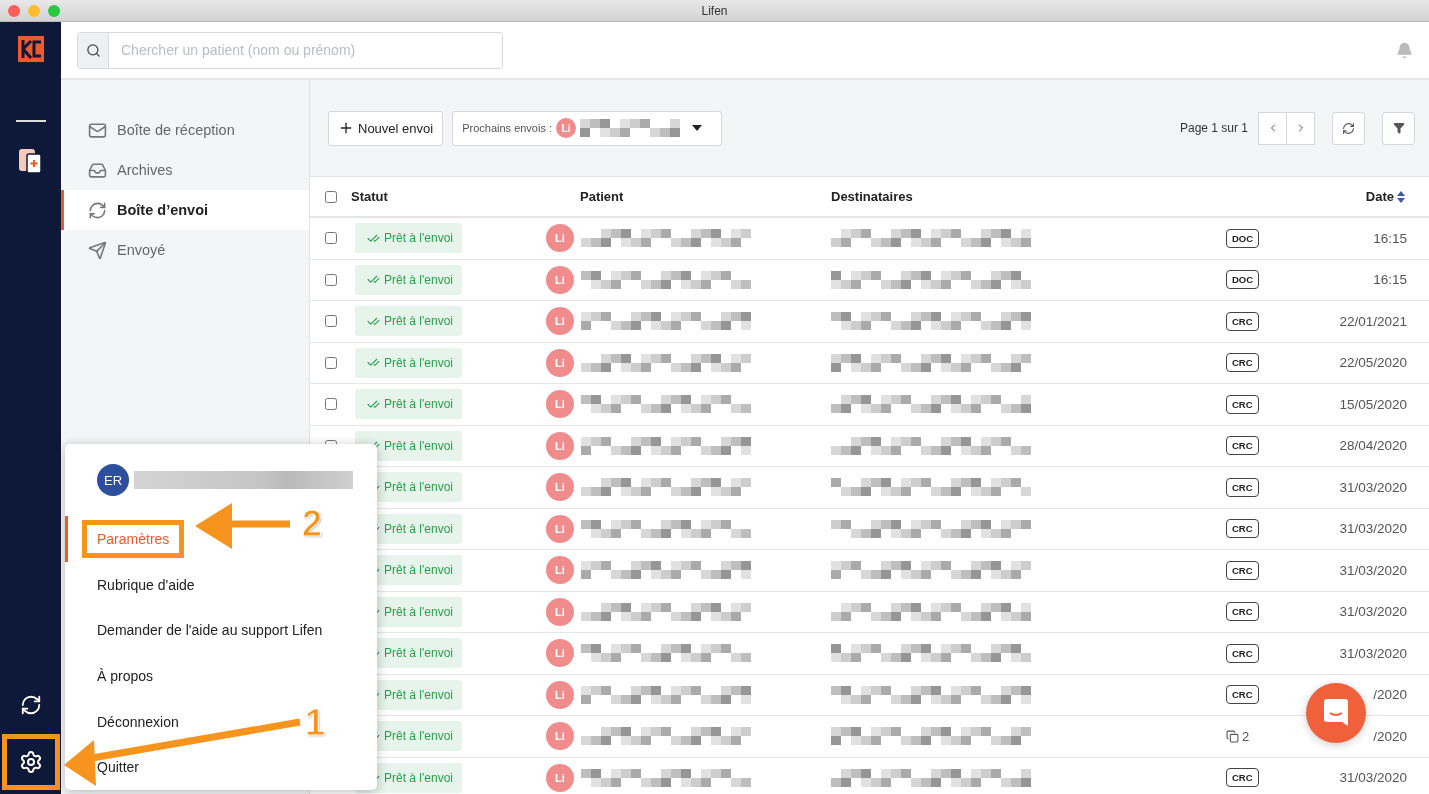 This screenshot has width=1429, height=794. I want to click on attachment-count: 2, so click(1238, 736).